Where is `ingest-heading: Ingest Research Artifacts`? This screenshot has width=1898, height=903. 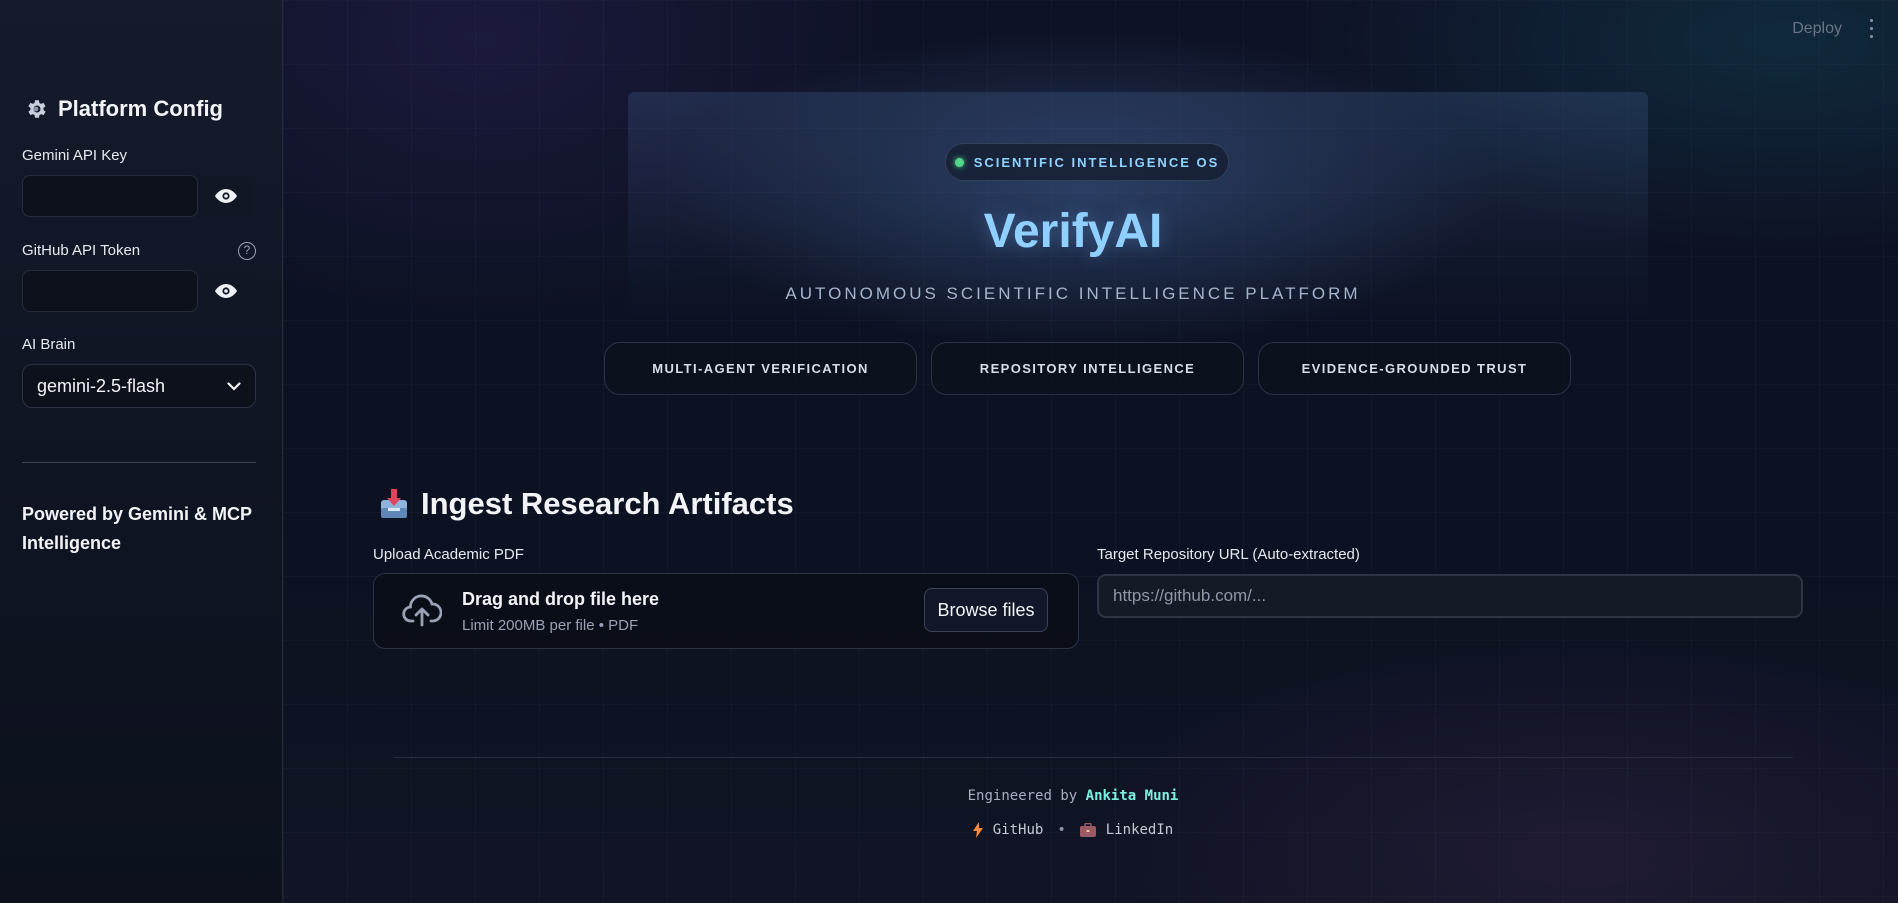 ingest-heading: Ingest Research Artifacts is located at coordinates (586, 504).